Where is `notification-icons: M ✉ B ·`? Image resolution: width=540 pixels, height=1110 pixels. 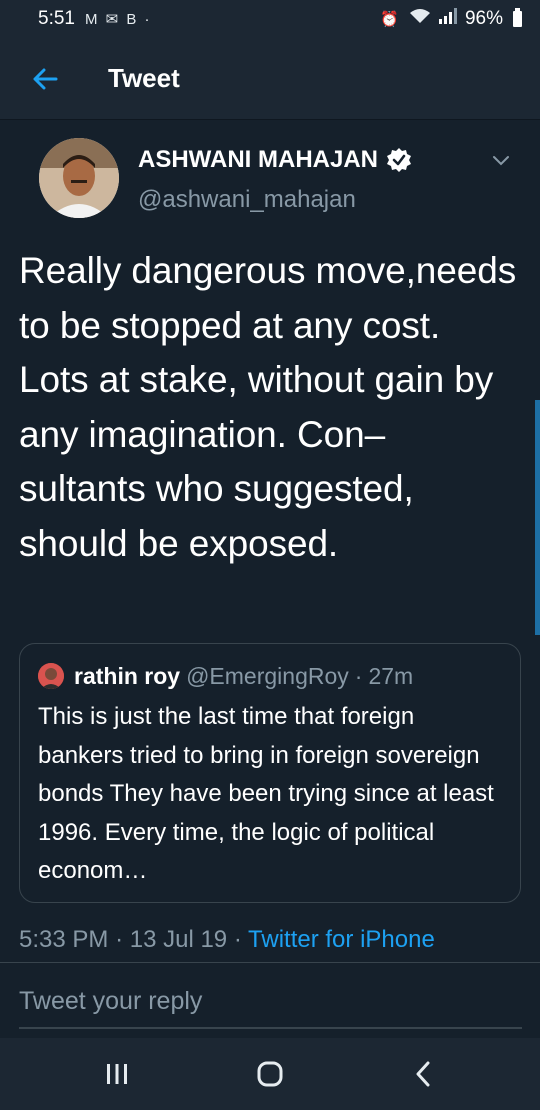 notification-icons: M ✉ B · is located at coordinates (118, 19).